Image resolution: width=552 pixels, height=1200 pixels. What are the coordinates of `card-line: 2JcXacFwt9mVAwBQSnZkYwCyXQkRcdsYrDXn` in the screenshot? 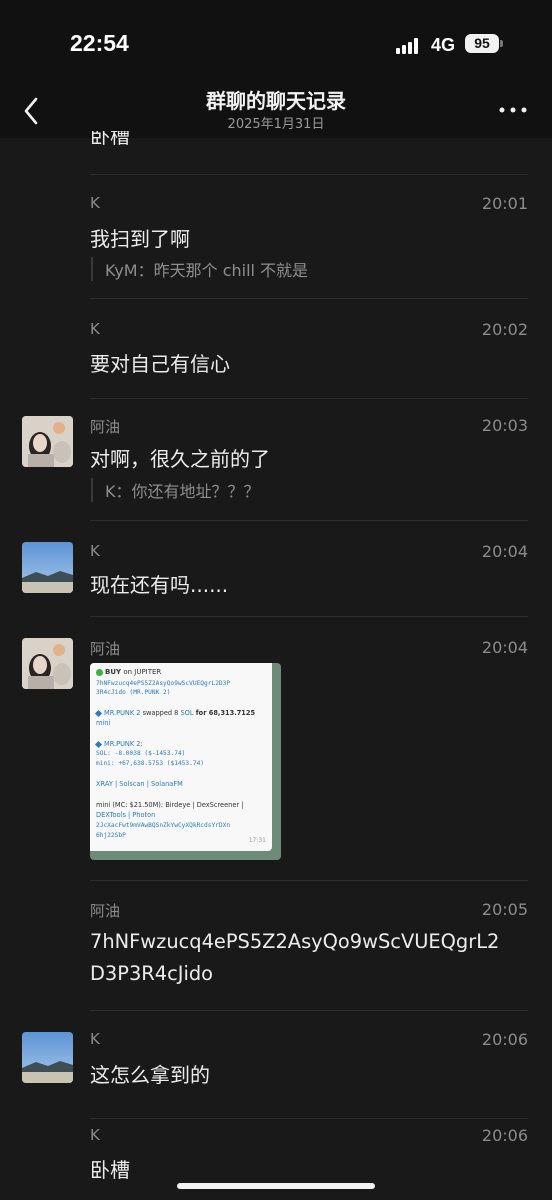 It's located at (163, 825).